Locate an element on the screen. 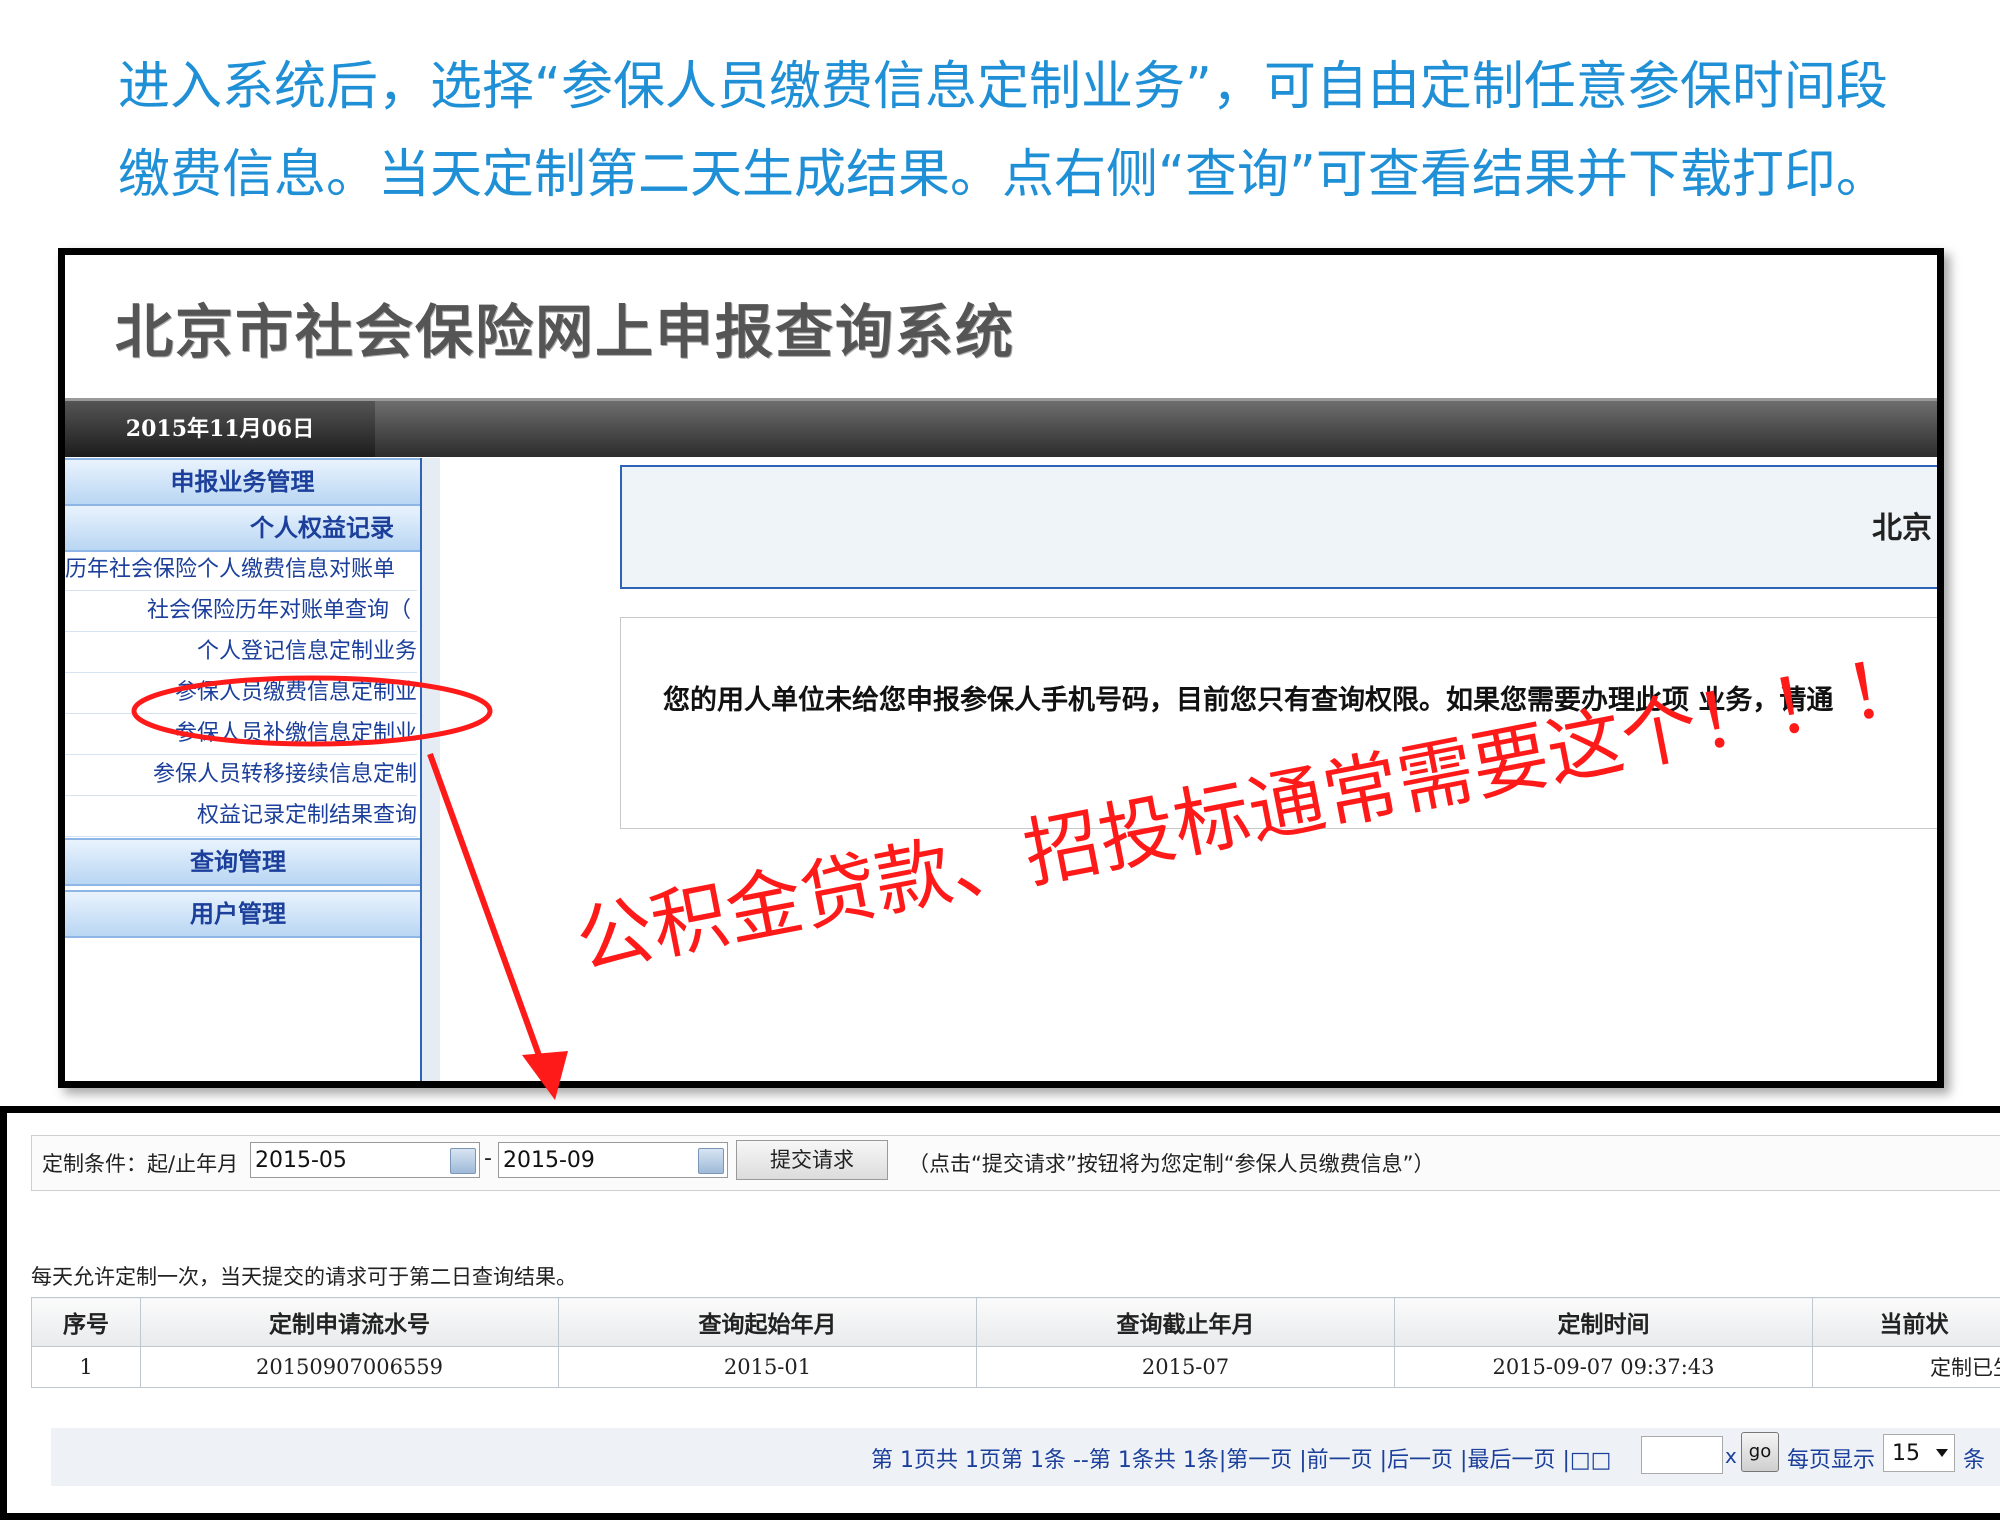  column-header: 定制时间 is located at coordinates (1604, 1322).